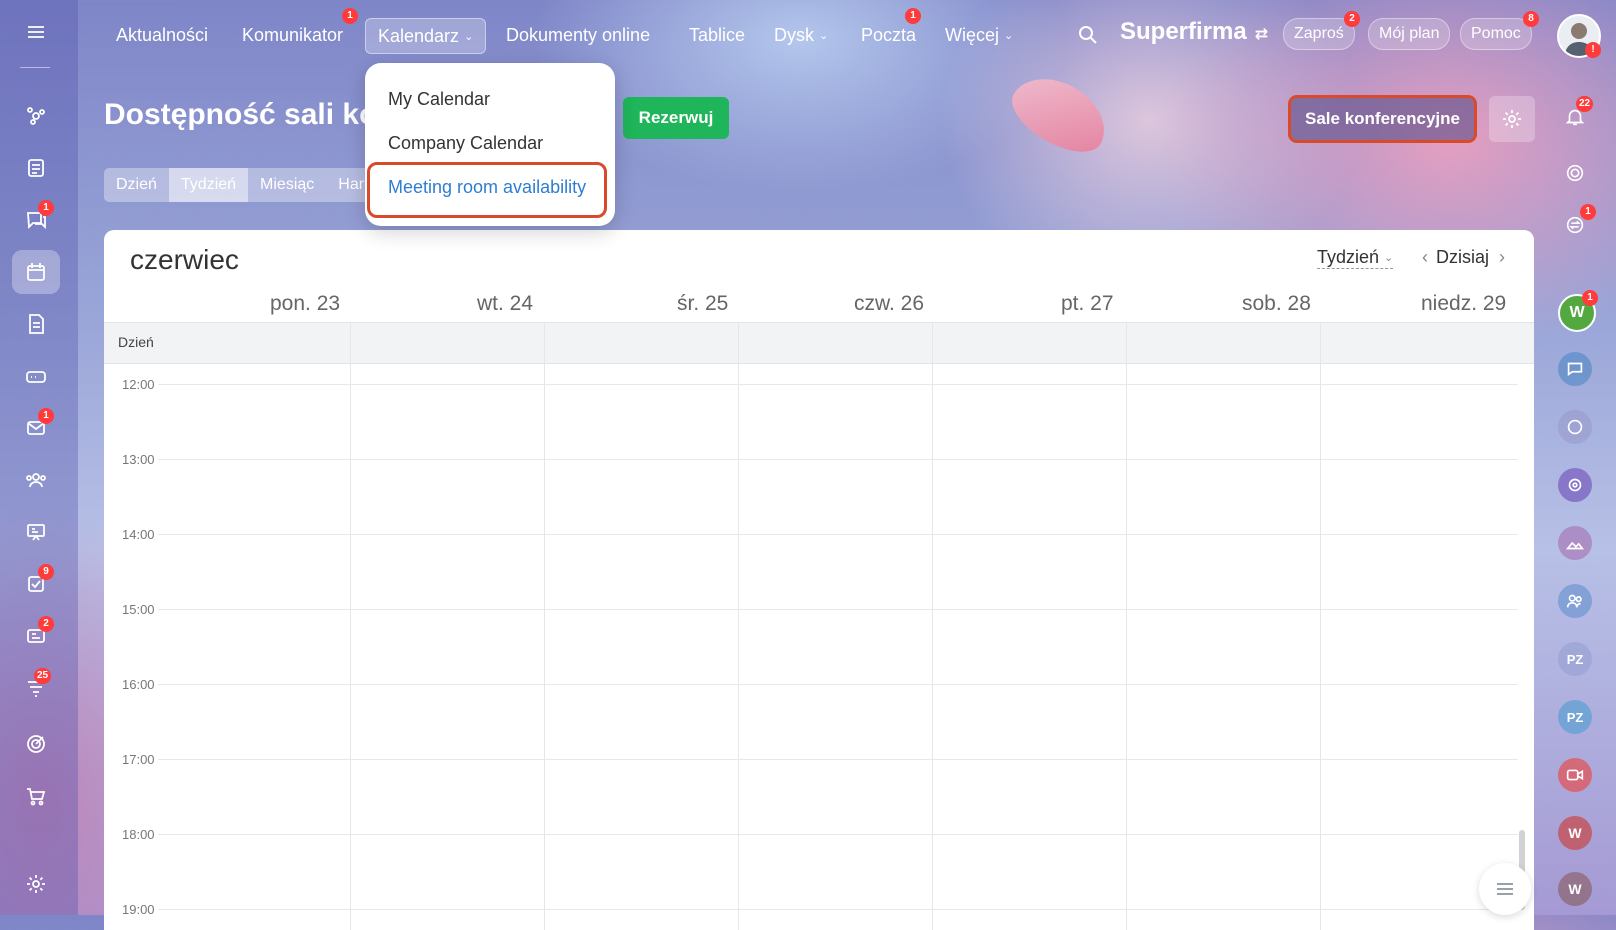  I want to click on day-header: śr. 25, so click(702, 304).